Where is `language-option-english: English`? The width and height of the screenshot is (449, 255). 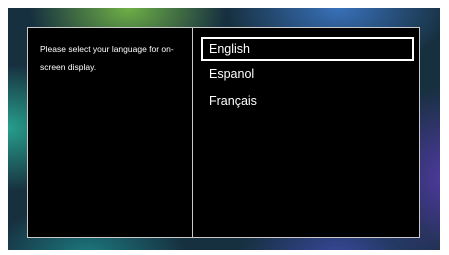 language-option-english: English is located at coordinates (307, 49).